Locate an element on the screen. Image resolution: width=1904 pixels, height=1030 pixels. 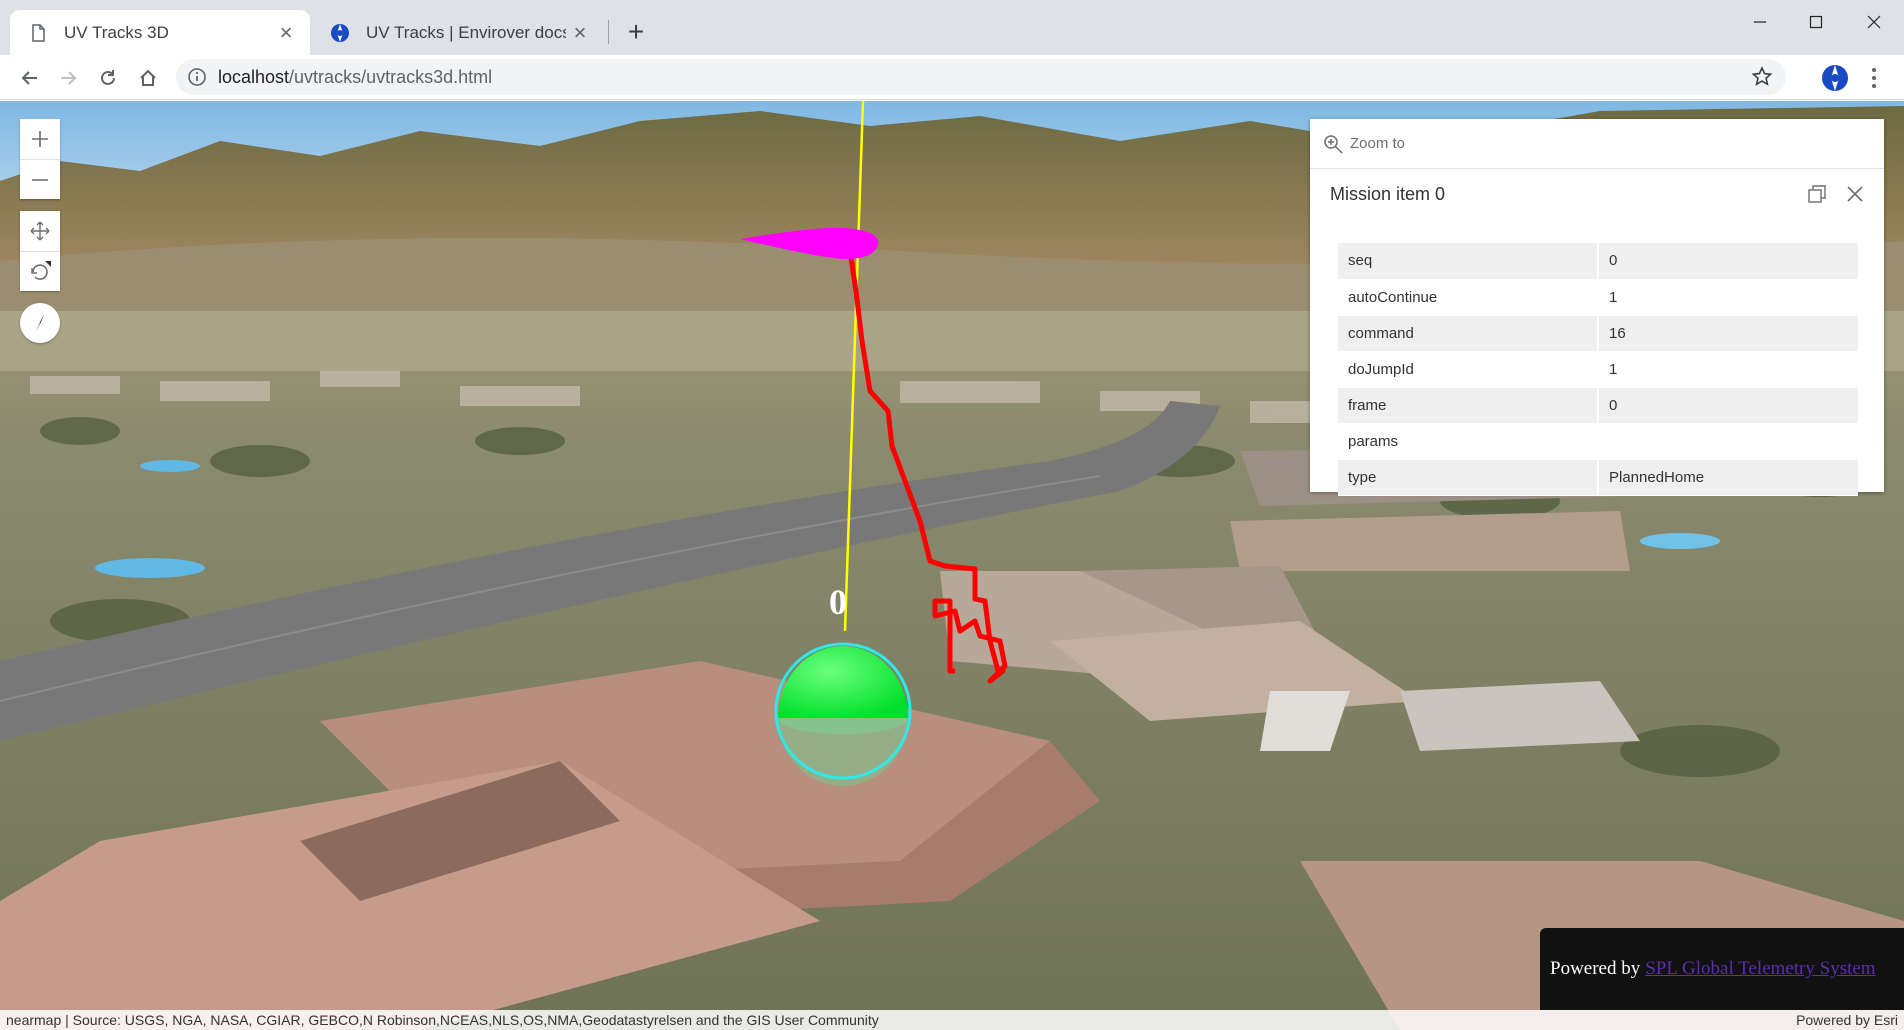
page-icon is located at coordinates (38, 33).